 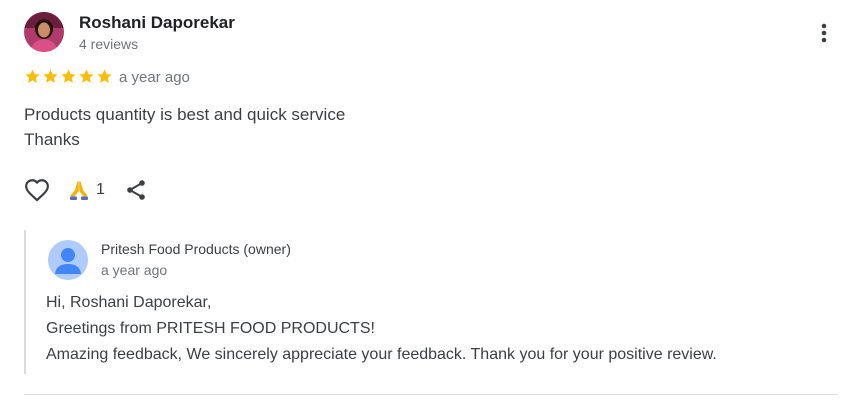 What do you see at coordinates (100, 189) in the screenshot?
I see `praise-count: 1` at bounding box center [100, 189].